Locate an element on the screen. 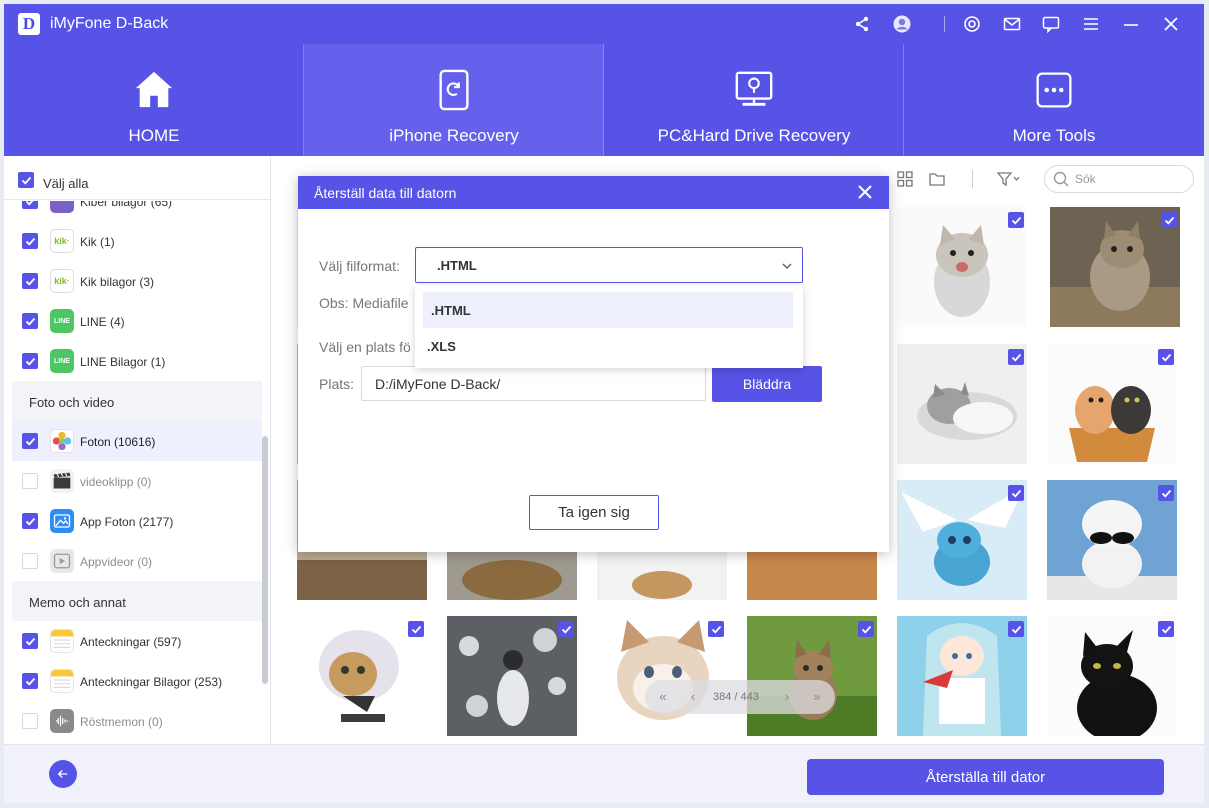 This screenshot has height=808, width=1209. first-page-icon: « is located at coordinates (663, 697).